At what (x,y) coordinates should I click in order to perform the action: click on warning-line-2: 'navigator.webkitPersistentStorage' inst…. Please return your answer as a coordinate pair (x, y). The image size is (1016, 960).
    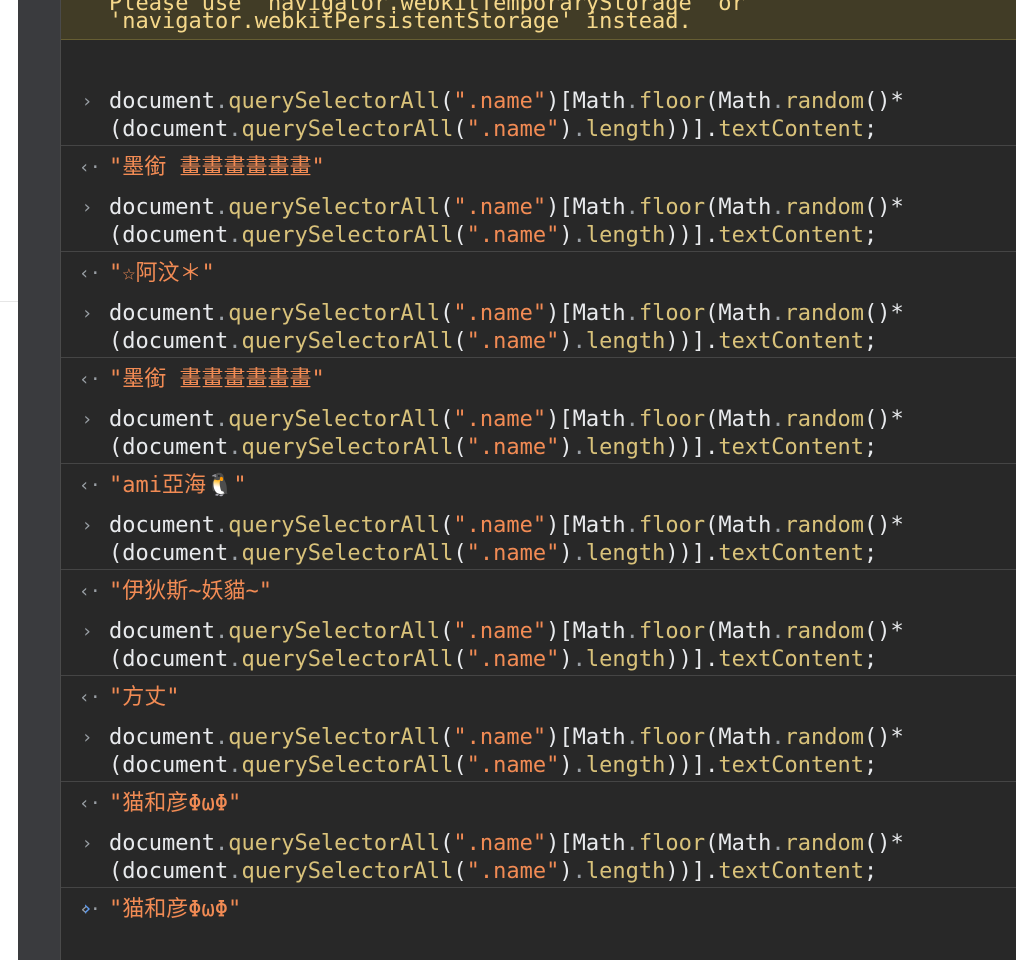
    Looking at the image, I should click on (400, 21).